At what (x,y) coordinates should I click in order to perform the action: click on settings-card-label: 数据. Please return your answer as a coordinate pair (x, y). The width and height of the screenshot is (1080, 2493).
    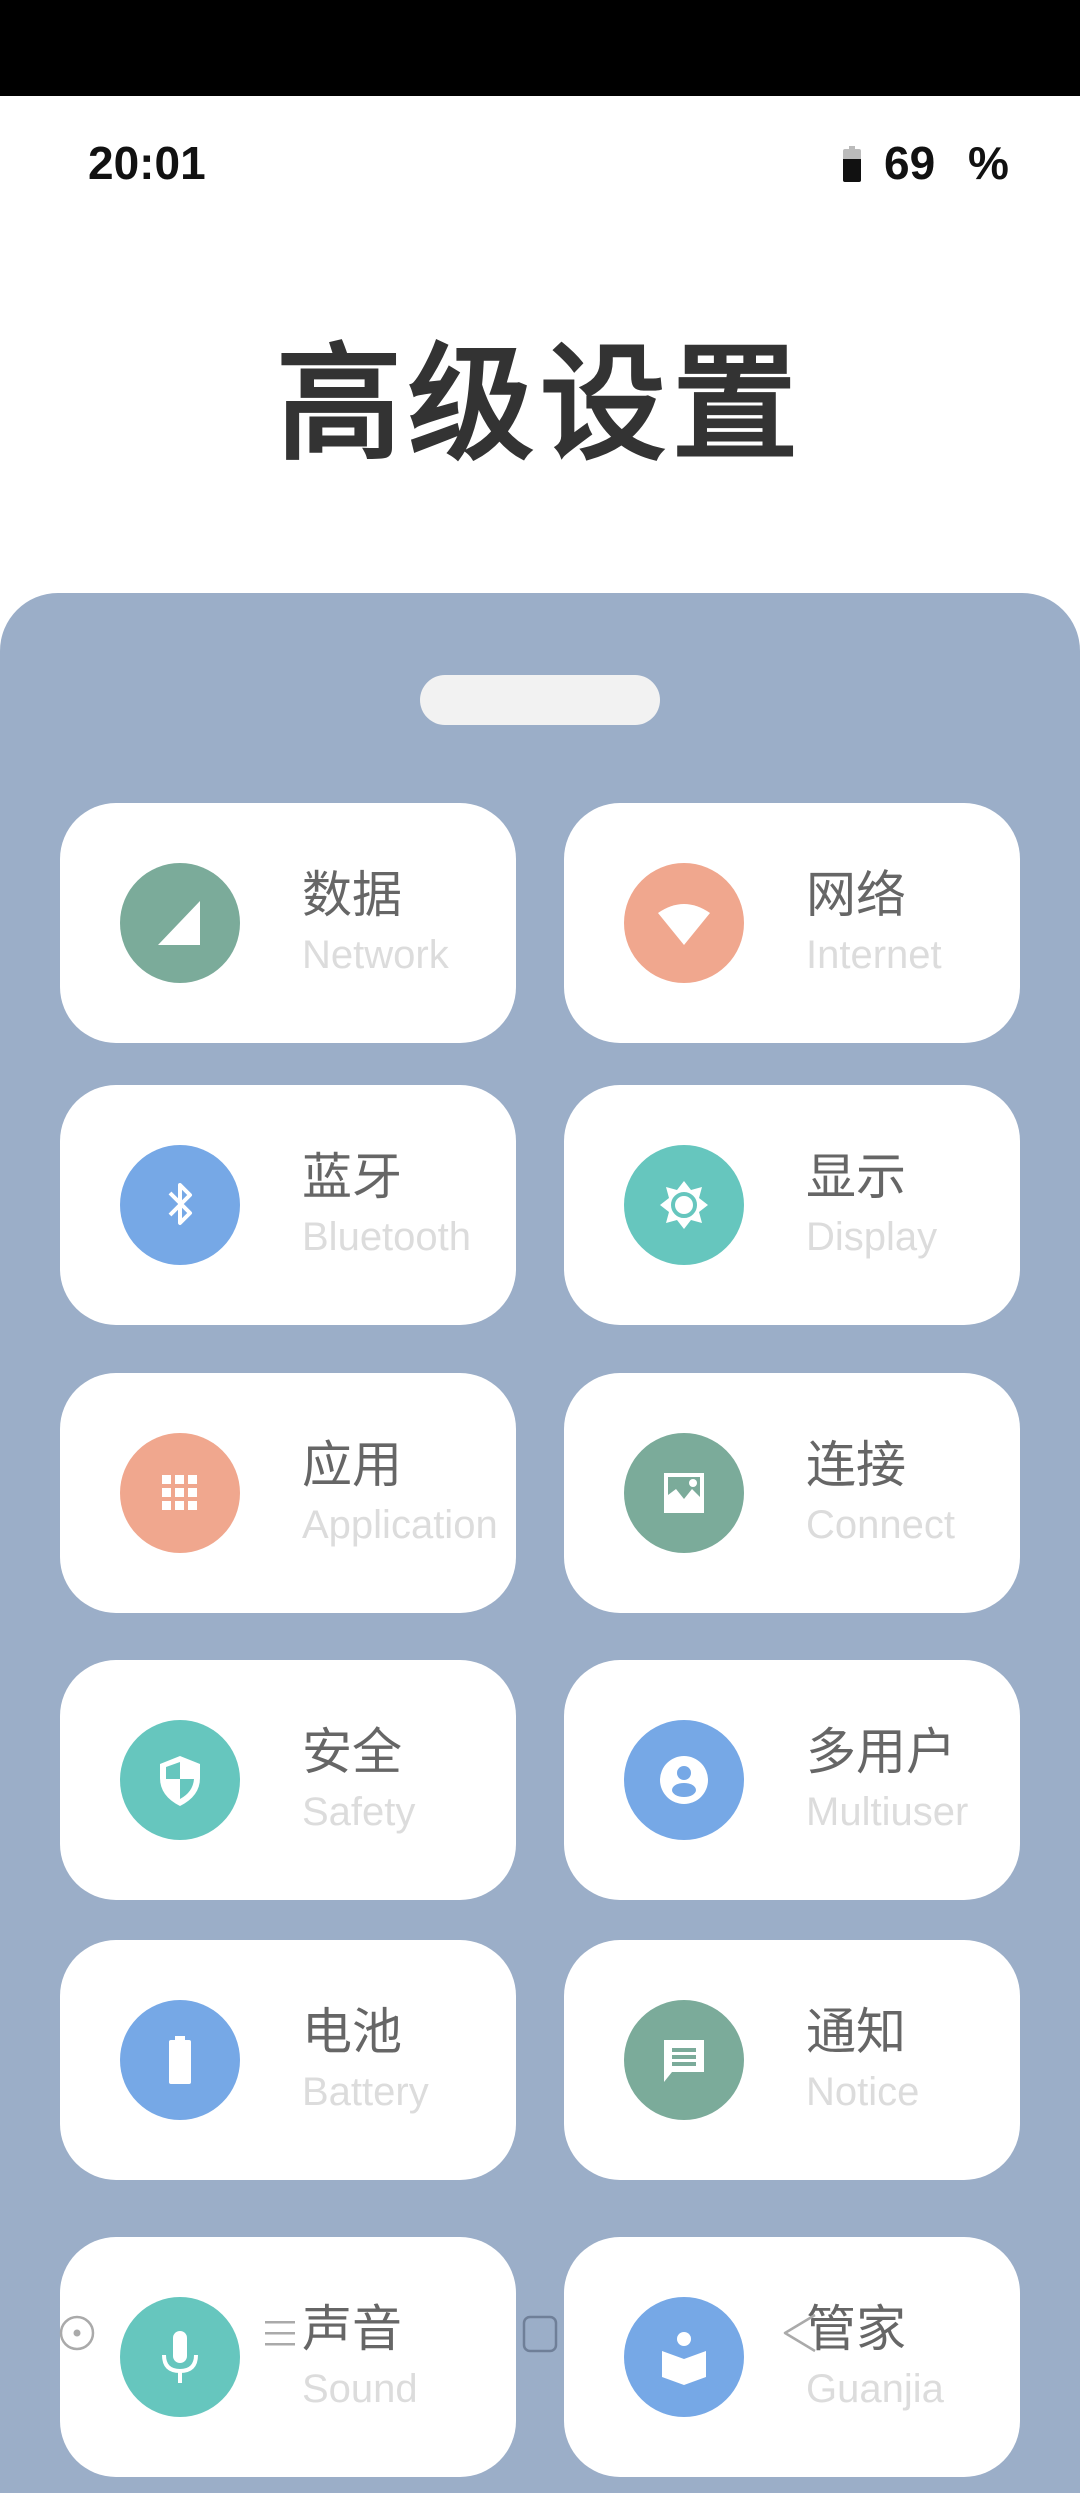
    Looking at the image, I should click on (352, 895).